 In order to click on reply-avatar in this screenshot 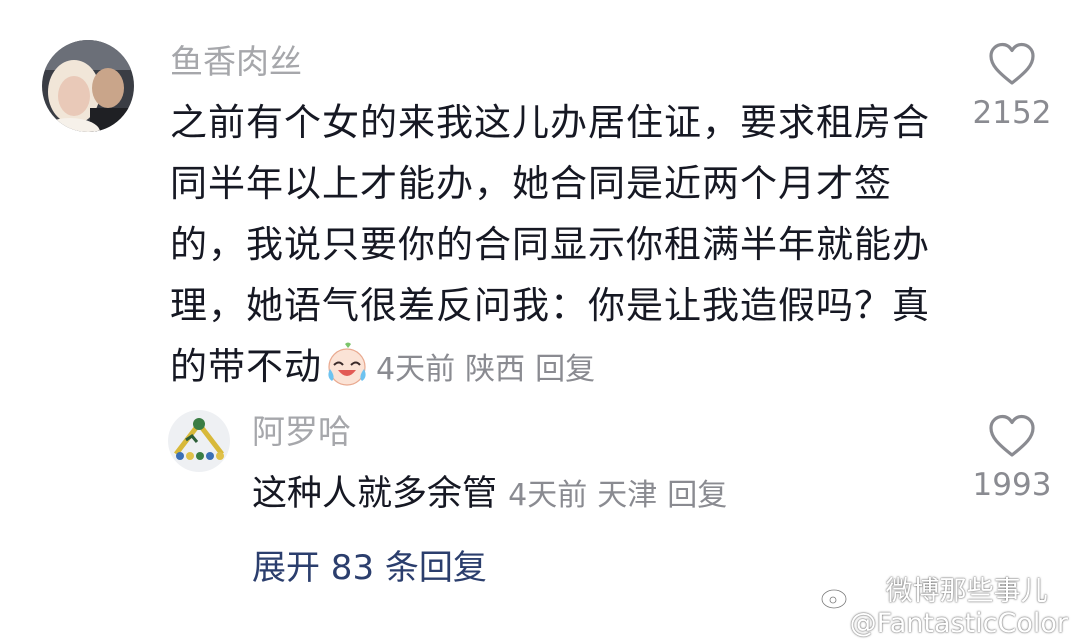, I will do `click(199, 441)`.